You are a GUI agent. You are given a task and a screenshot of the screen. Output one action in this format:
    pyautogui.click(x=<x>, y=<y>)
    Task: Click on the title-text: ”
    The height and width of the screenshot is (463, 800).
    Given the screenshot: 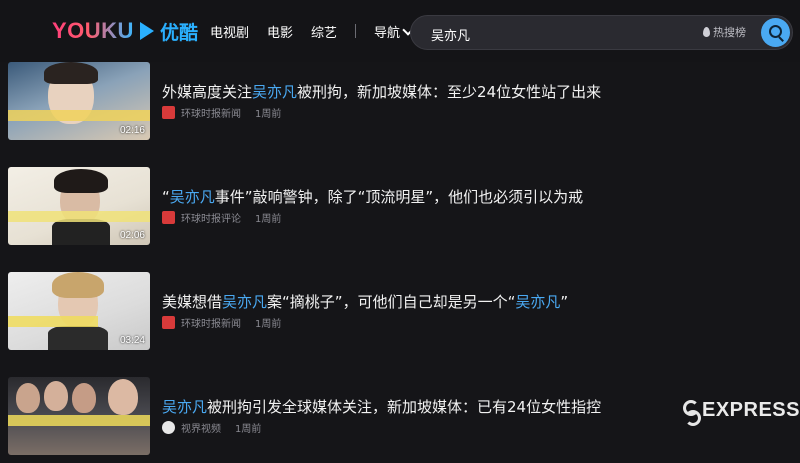 What is the action you would take?
    pyautogui.click(x=564, y=302)
    